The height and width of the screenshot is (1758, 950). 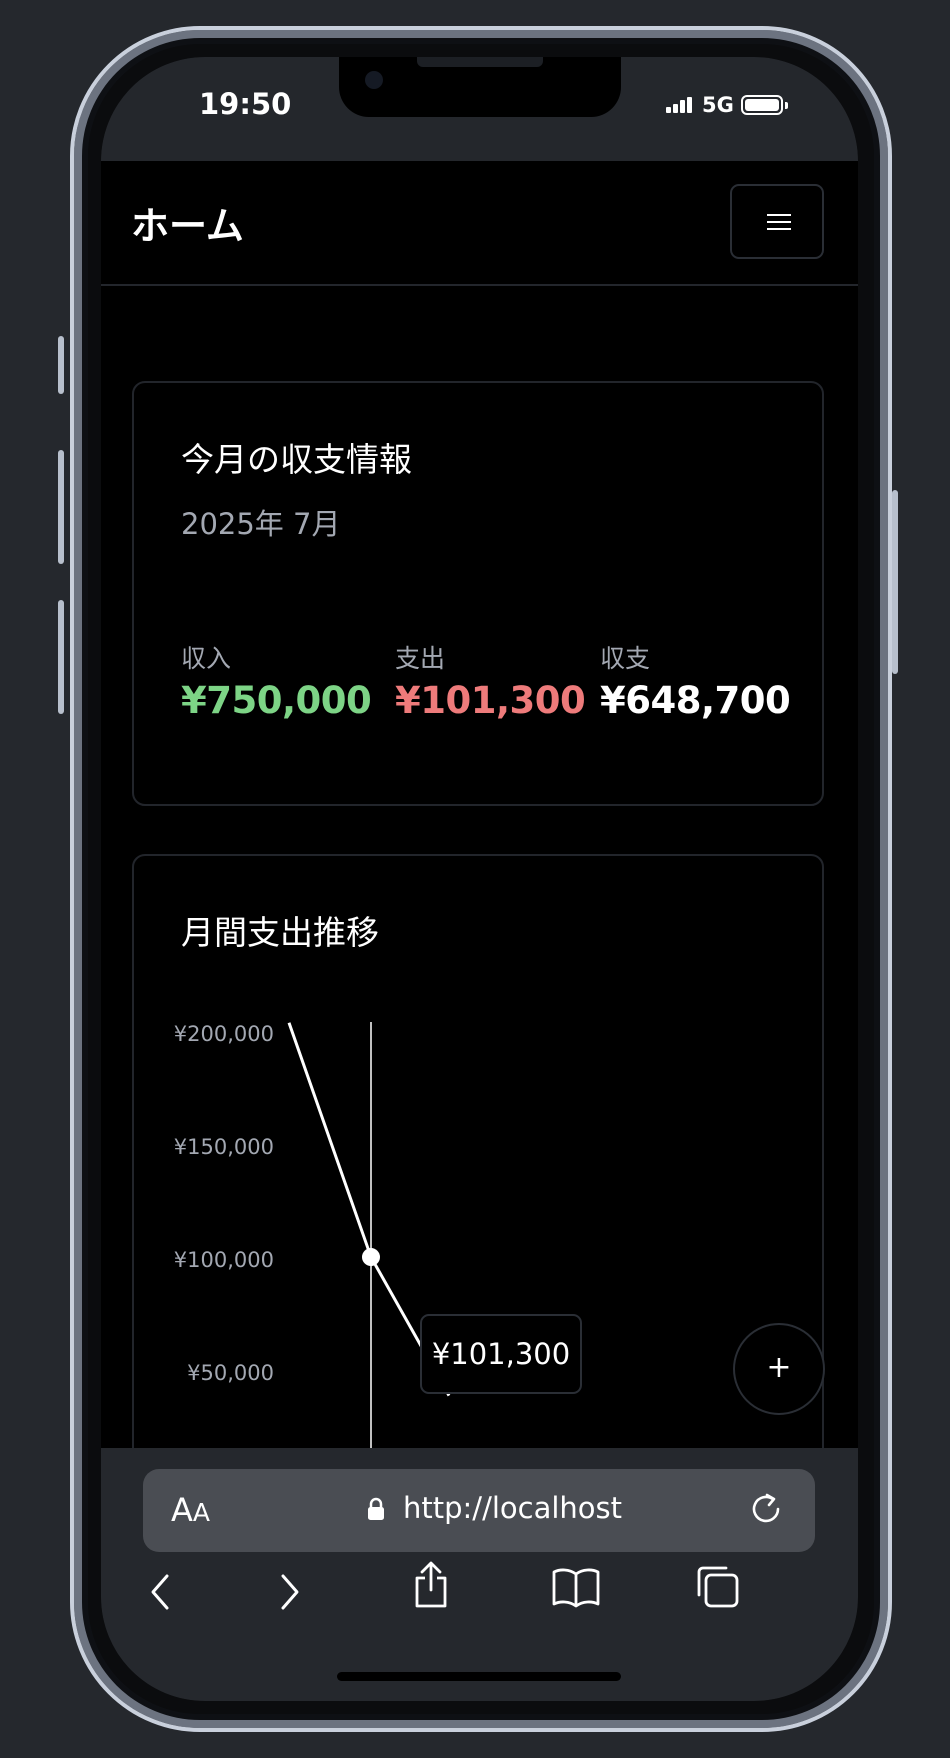 What do you see at coordinates (479, 1676) in the screenshot?
I see `home-indicator` at bounding box center [479, 1676].